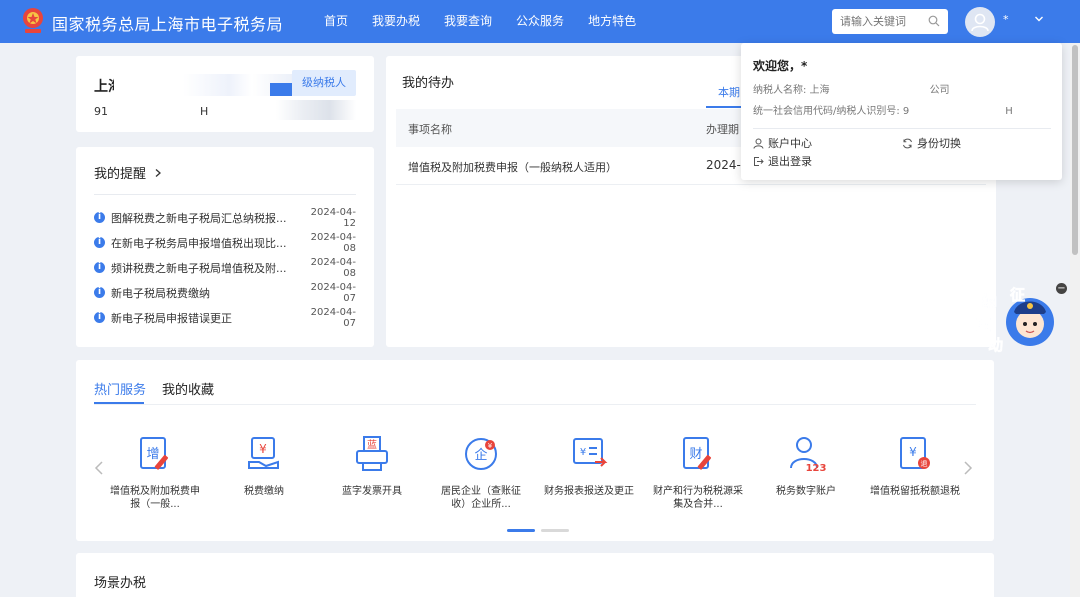 This screenshot has width=1080, height=597. I want to click on corp-id-prefix: 91, so click(101, 111).